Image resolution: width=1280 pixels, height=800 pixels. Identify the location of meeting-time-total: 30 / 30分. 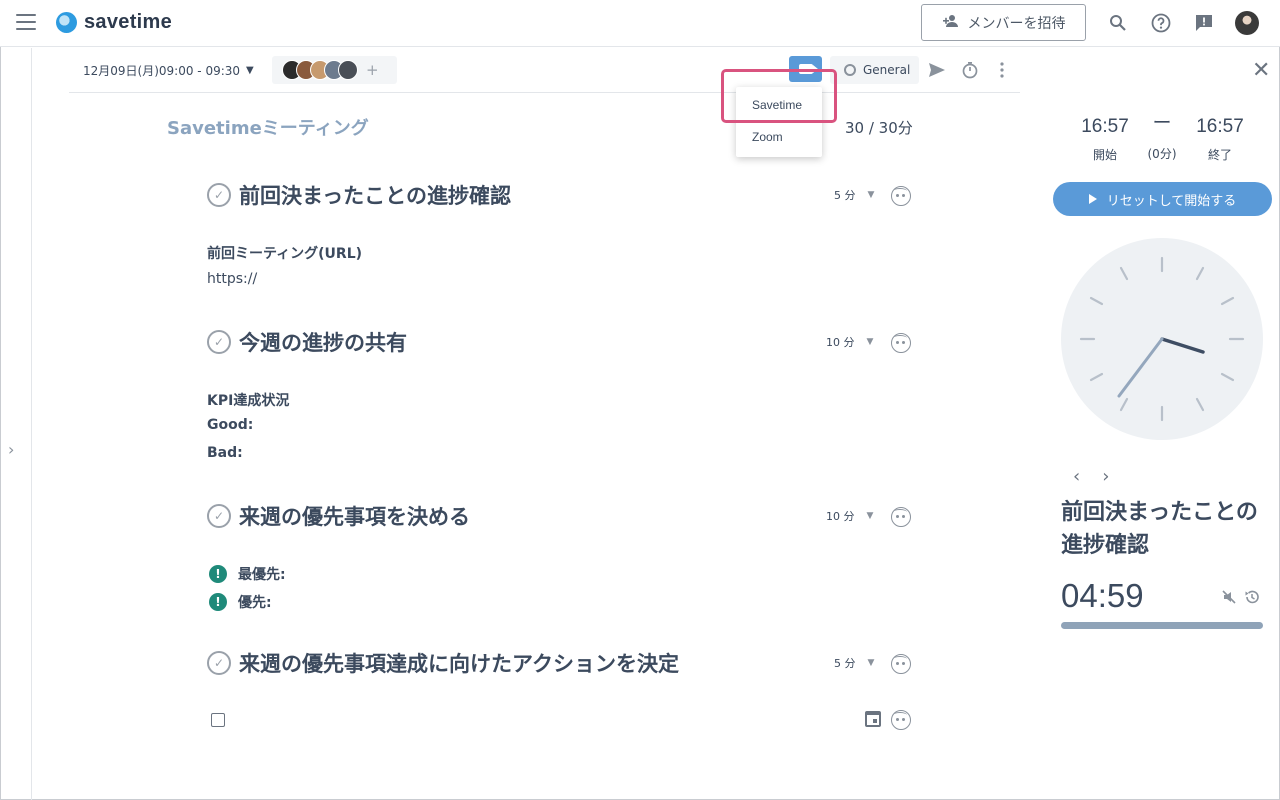
(879, 128).